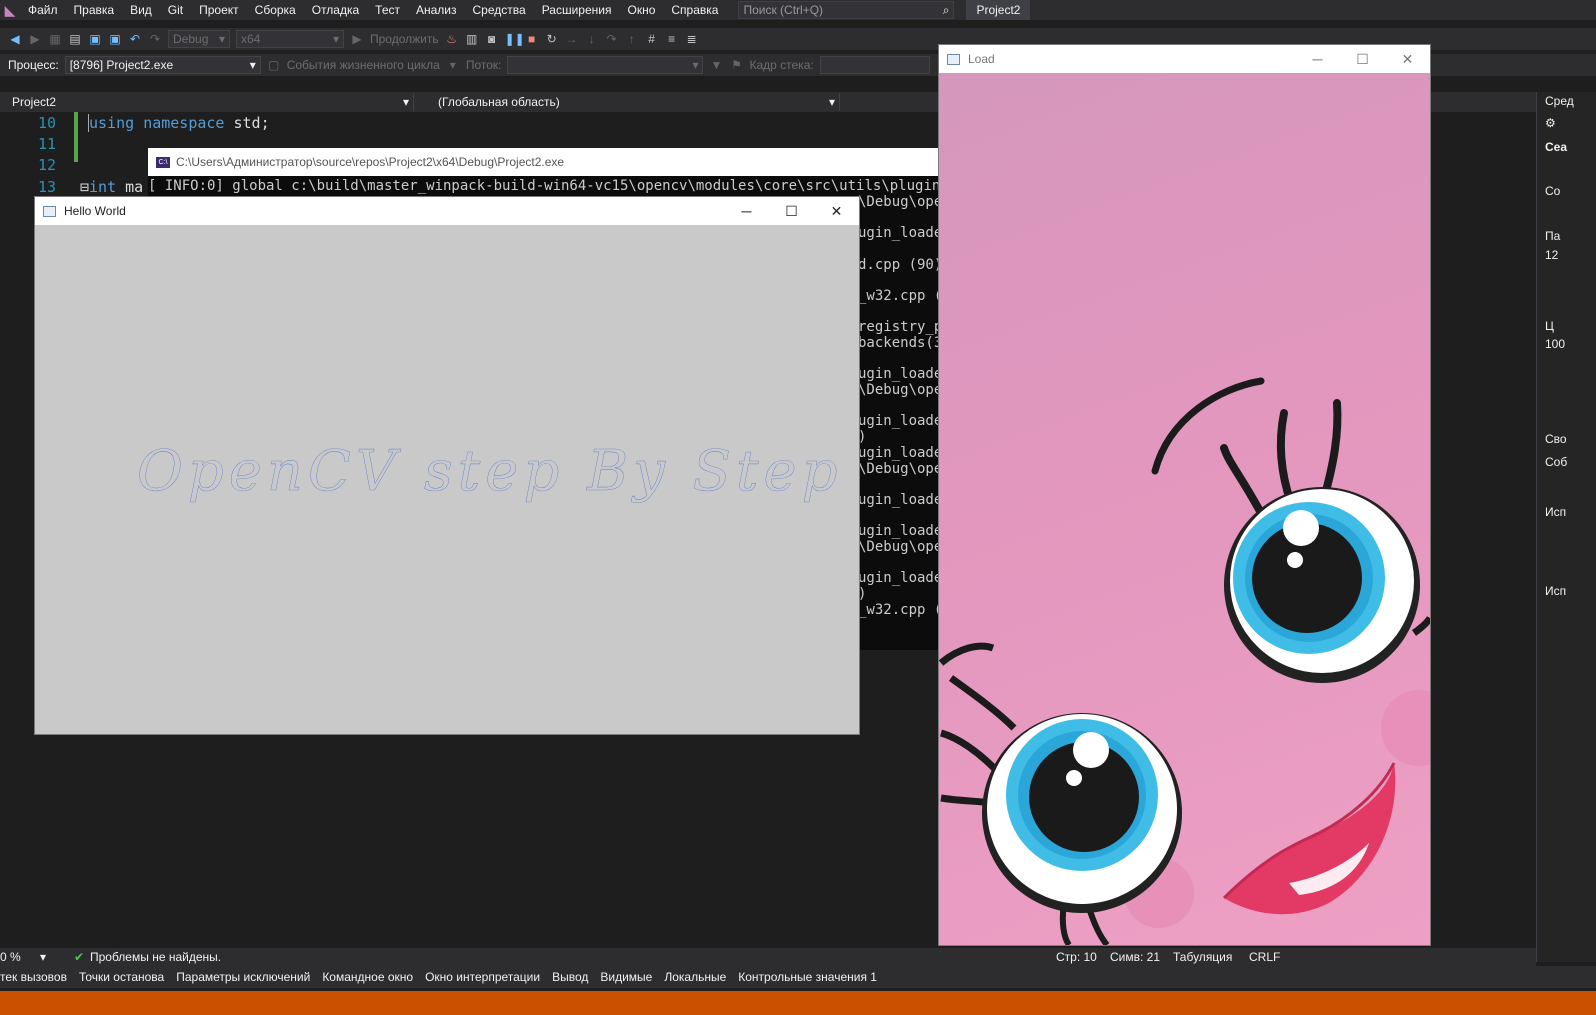 The width and height of the screenshot is (1596, 1015). What do you see at coordinates (404, 39) in the screenshot?
I see `continue-button: Продолжить` at bounding box center [404, 39].